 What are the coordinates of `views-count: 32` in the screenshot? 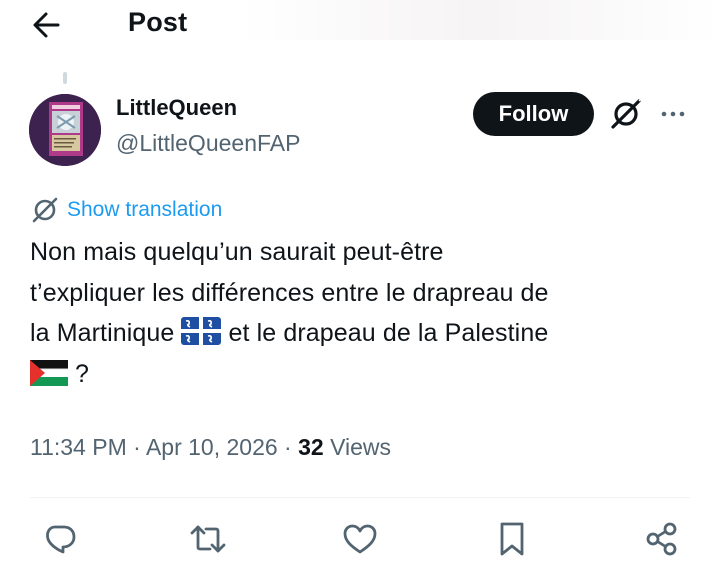 It's located at (311, 447).